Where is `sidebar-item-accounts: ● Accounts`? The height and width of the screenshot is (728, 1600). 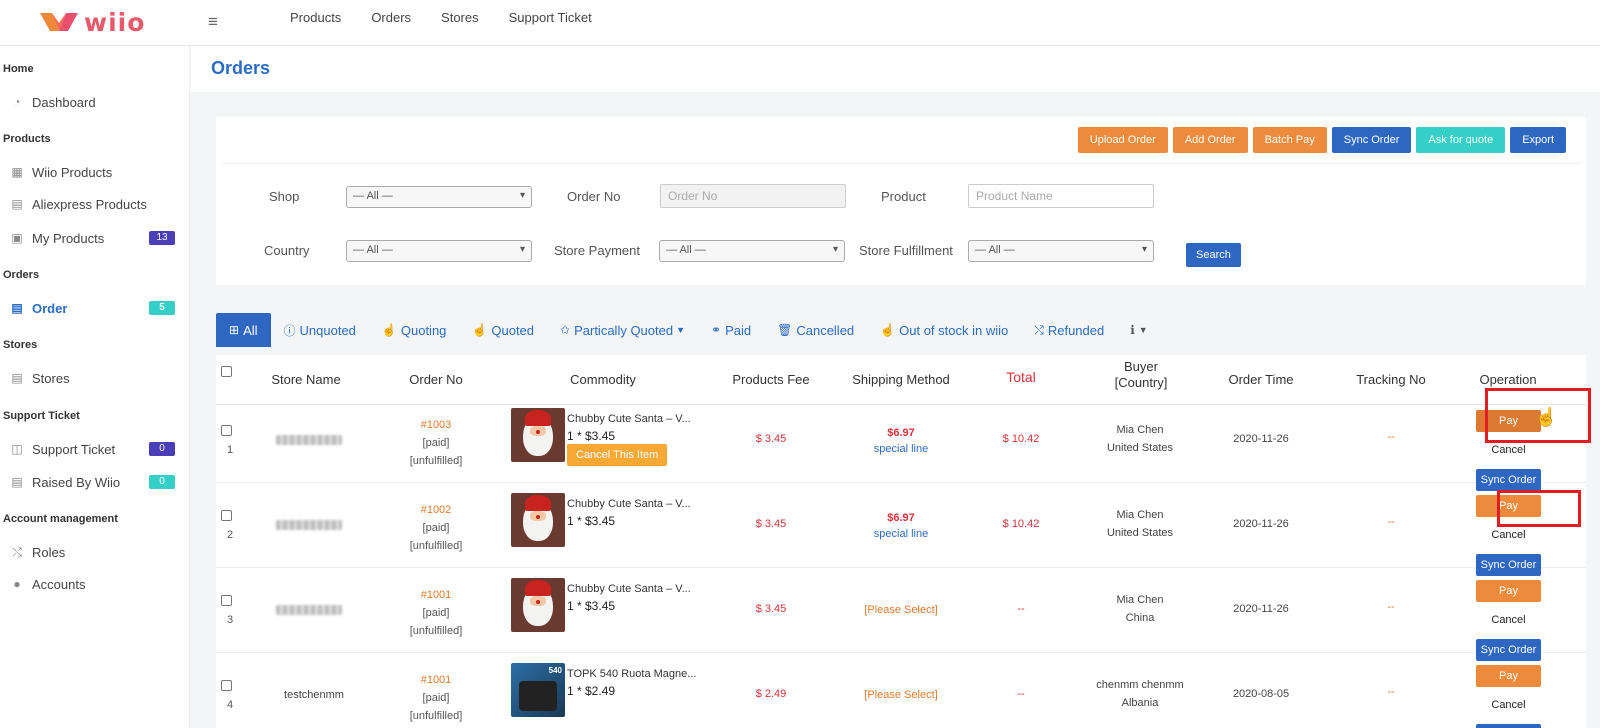
sidebar-item-accounts: ● Accounts is located at coordinates (92, 584).